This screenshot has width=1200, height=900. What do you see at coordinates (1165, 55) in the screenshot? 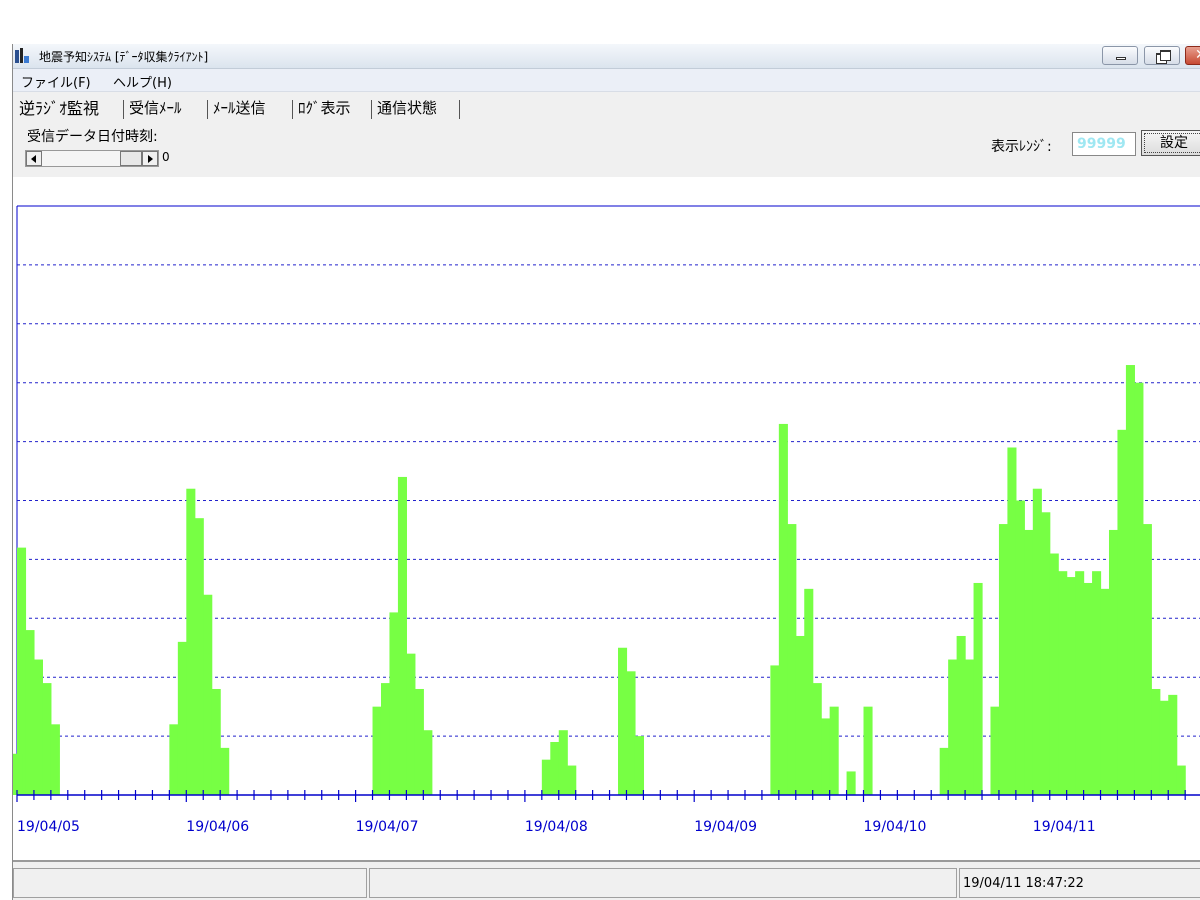
I see `restore-icon-front` at bounding box center [1165, 55].